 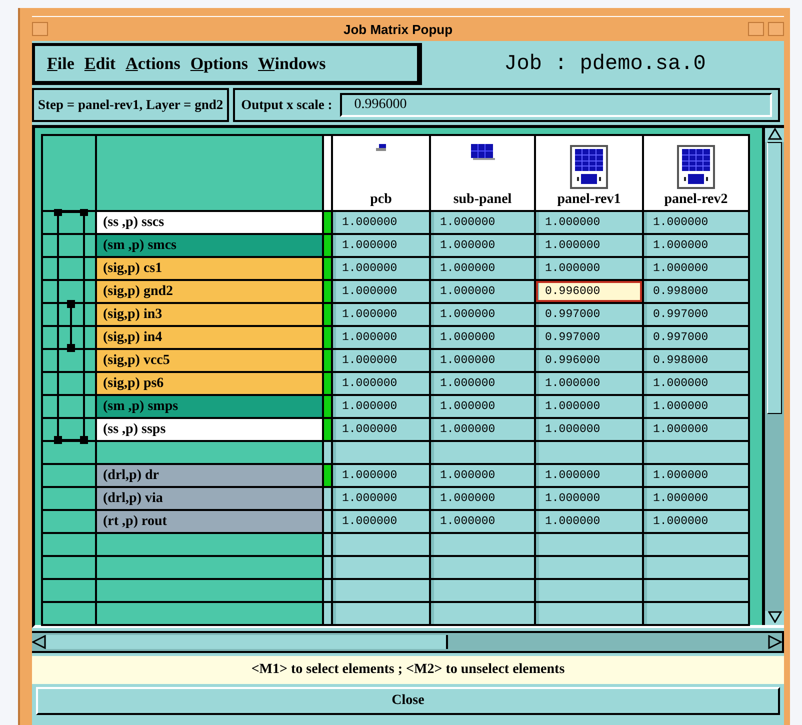 I want to click on layer-name: (sm ,p) smcs, so click(x=209, y=245).